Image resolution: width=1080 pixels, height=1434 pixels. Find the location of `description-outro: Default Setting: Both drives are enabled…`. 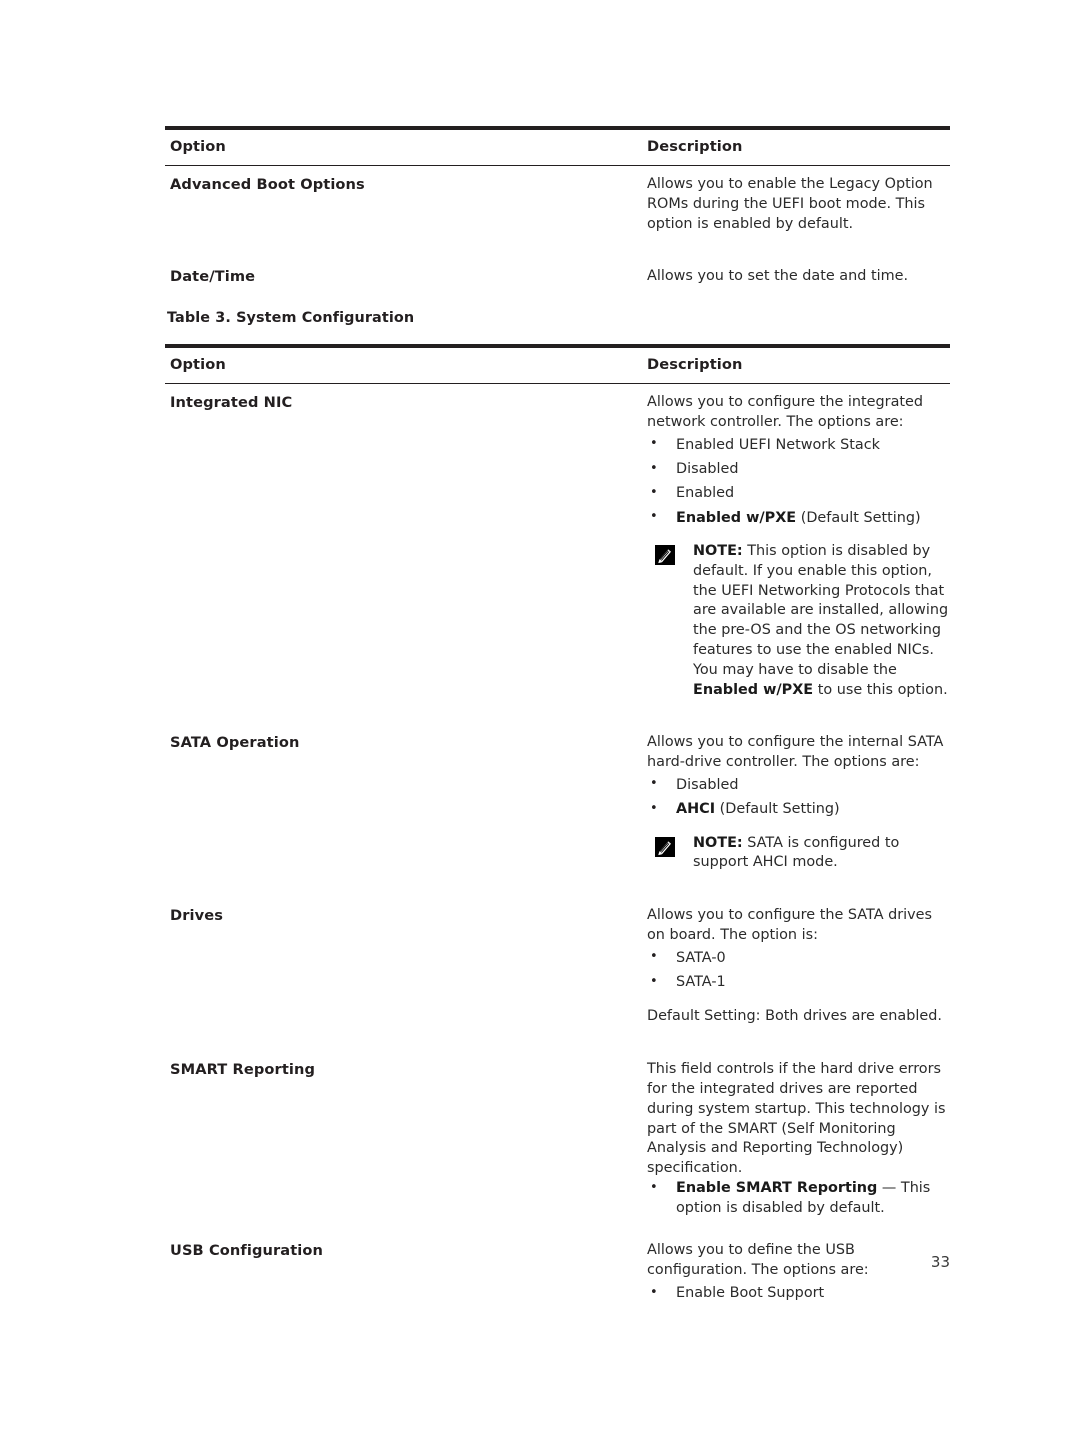

description-outro: Default Setting: Both drives are enabled… is located at coordinates (794, 1016).